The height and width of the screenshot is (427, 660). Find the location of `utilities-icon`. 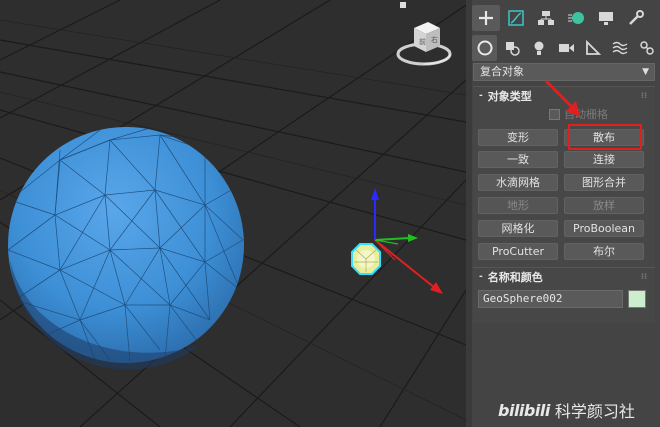

utilities-icon is located at coordinates (636, 17).